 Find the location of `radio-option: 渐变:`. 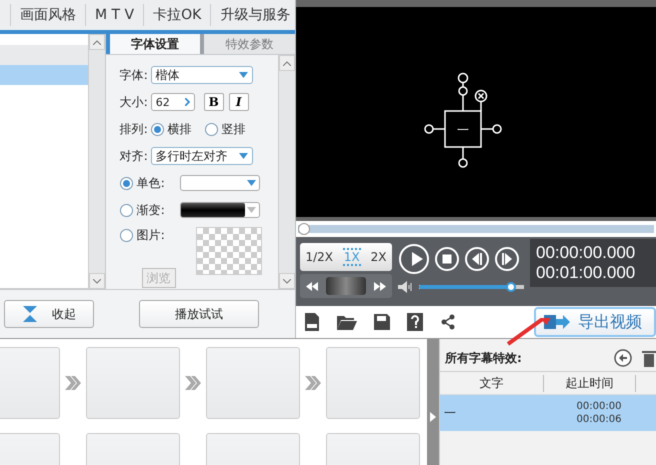

radio-option: 渐变: is located at coordinates (142, 210).